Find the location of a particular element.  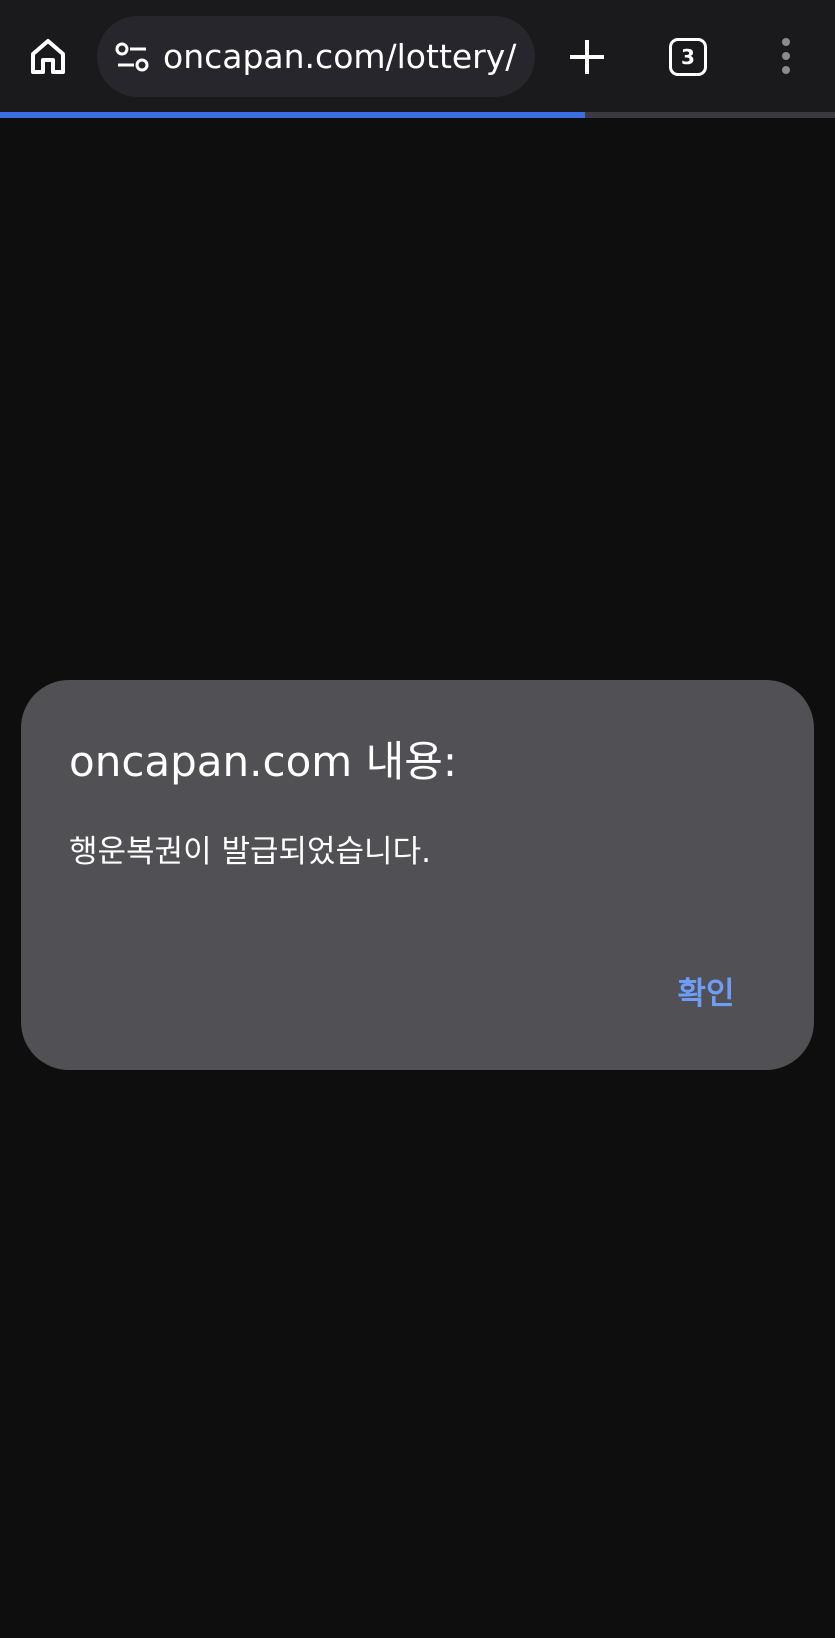

address-bar: oncapan.com/lottery/ is located at coordinates (316, 56).